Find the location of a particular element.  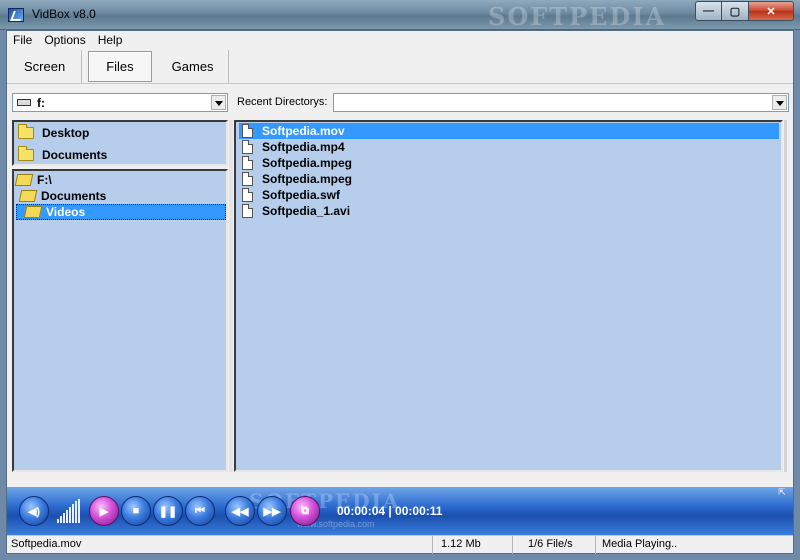

snapshot-button: ⧉ is located at coordinates (305, 511).